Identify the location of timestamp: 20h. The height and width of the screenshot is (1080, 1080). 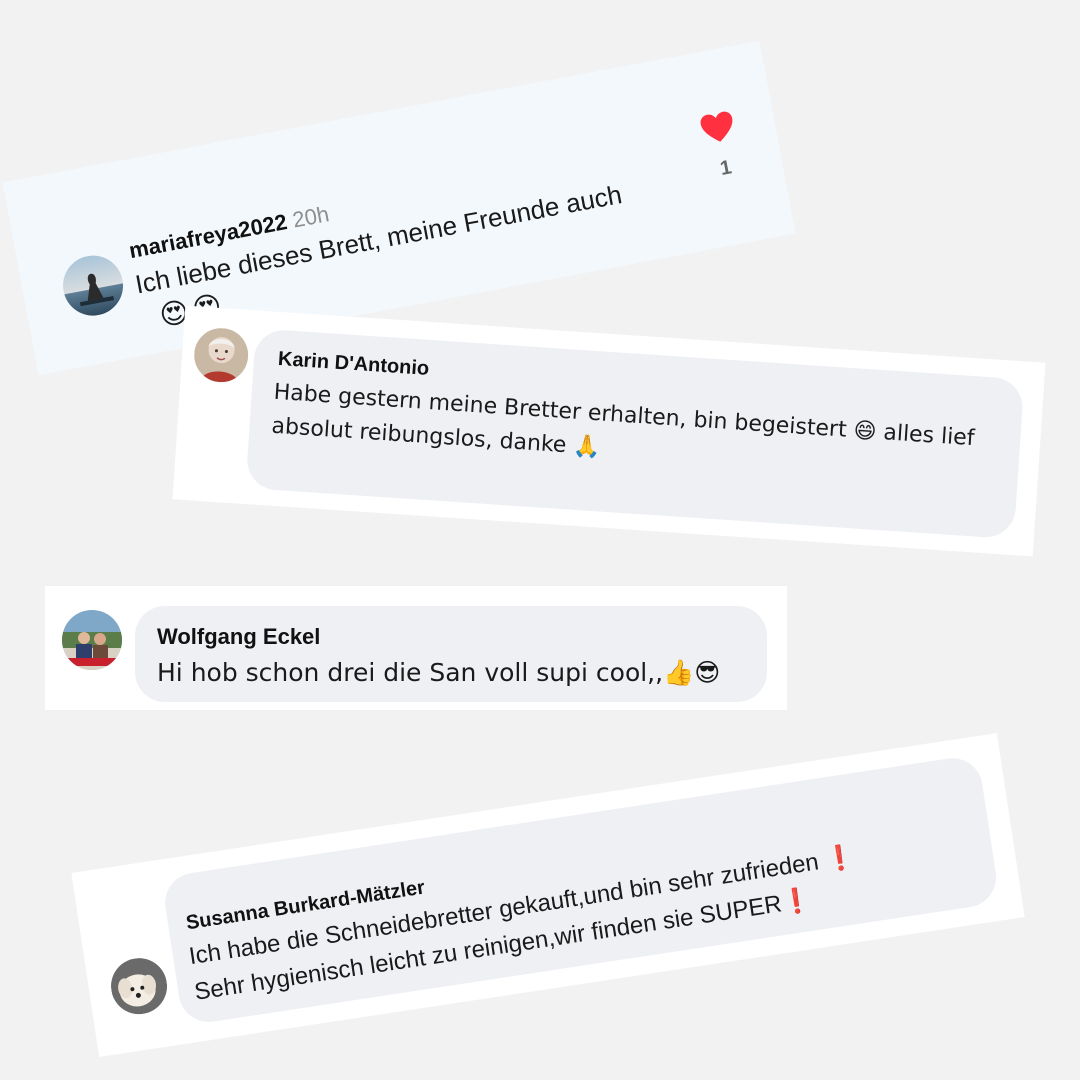
(311, 217).